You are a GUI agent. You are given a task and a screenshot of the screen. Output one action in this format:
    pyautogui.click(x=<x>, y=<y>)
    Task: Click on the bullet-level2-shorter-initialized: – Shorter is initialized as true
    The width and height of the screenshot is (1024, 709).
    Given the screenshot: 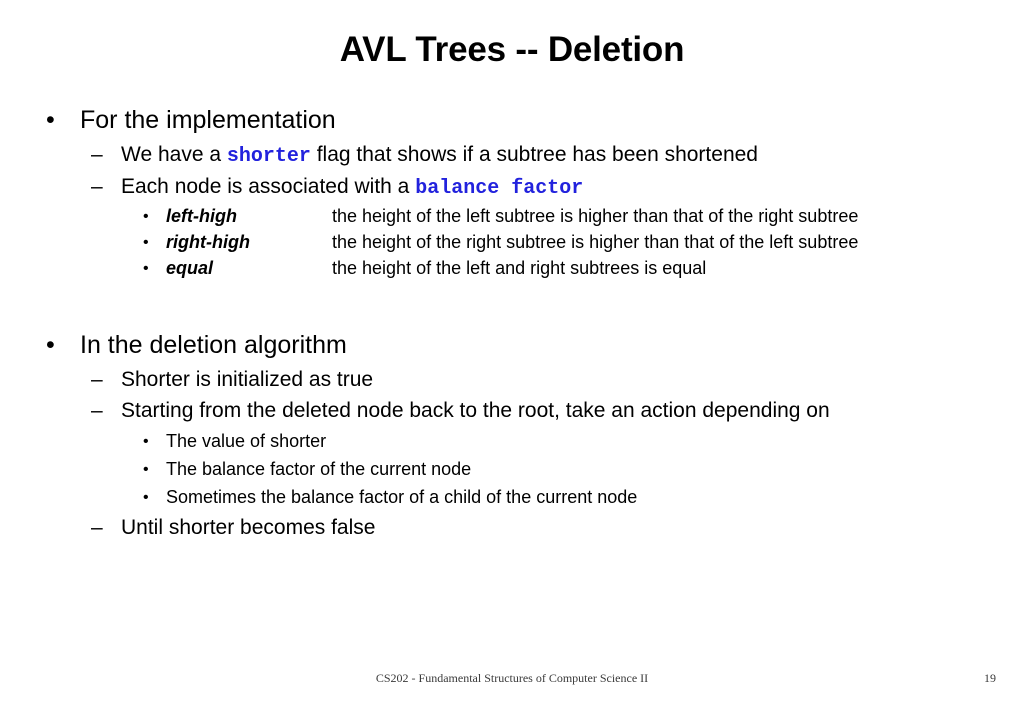 What is the action you would take?
    pyautogui.click(x=512, y=380)
    